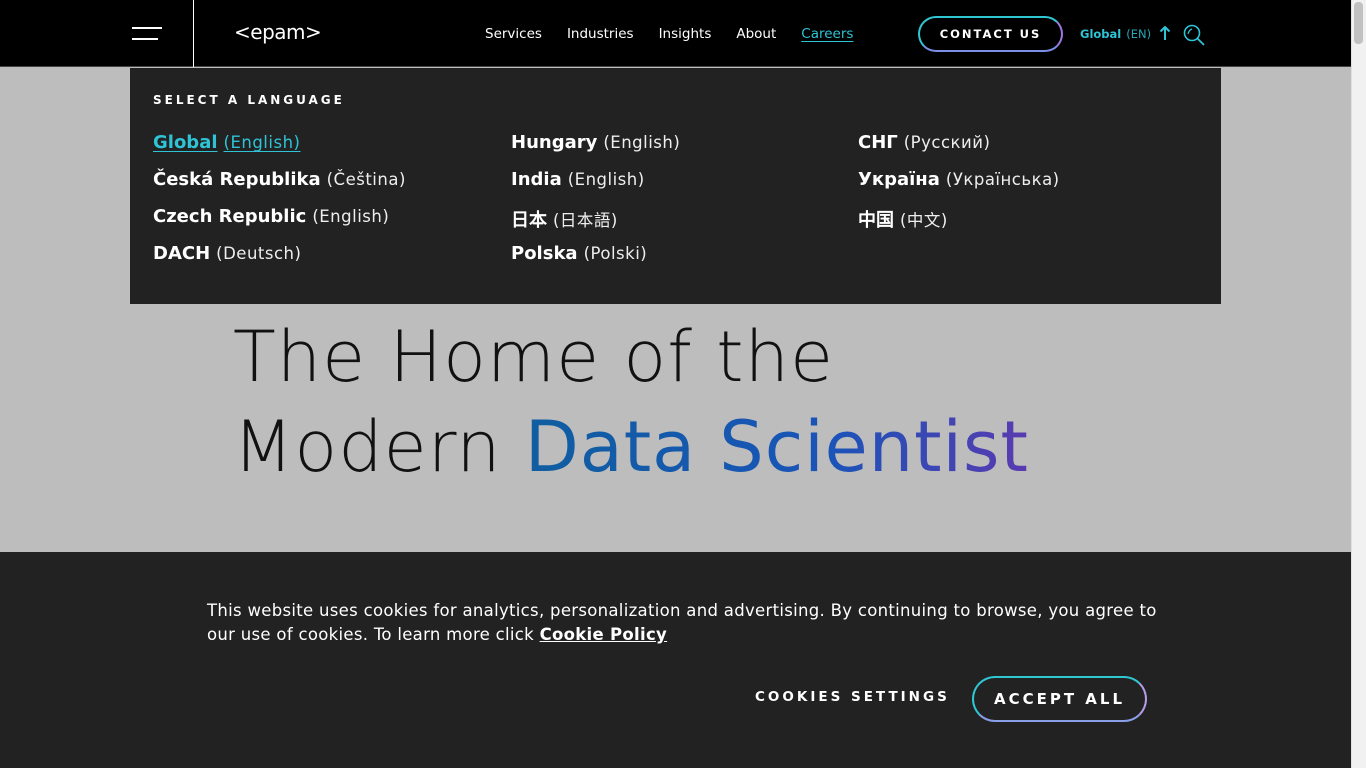  Describe the element at coordinates (145, 39) in the screenshot. I see `hamburger-icon-line` at that location.